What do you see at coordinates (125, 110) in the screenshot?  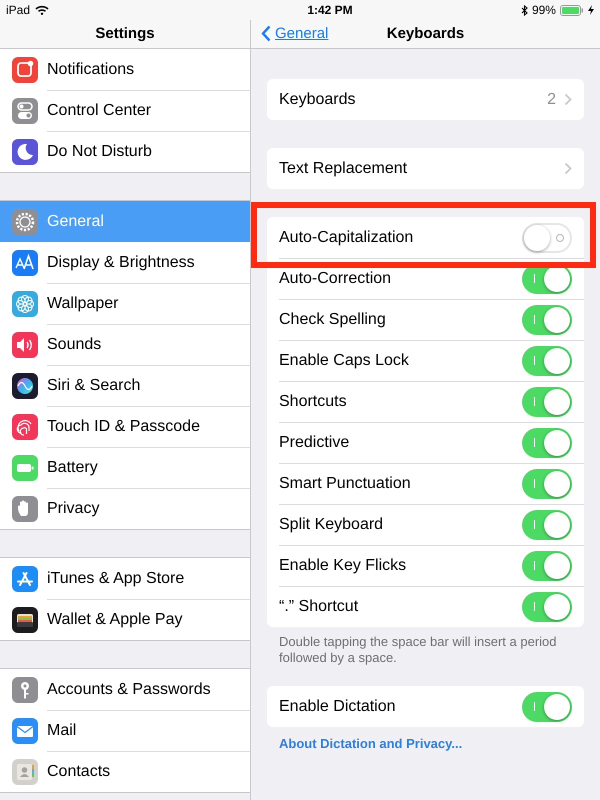 I see `sidebar-item: Control Center` at bounding box center [125, 110].